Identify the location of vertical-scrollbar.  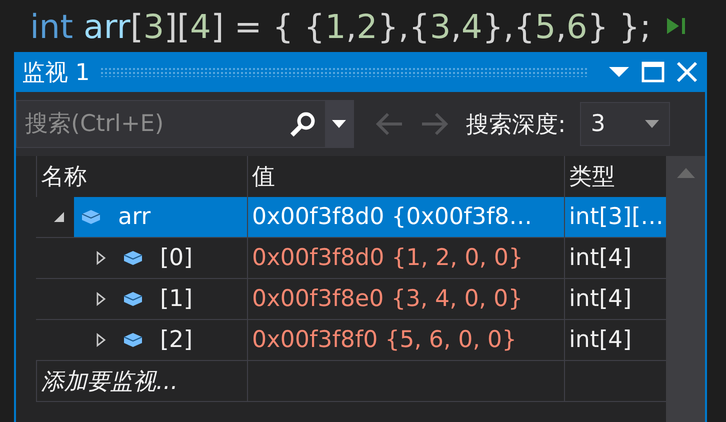
(685, 289).